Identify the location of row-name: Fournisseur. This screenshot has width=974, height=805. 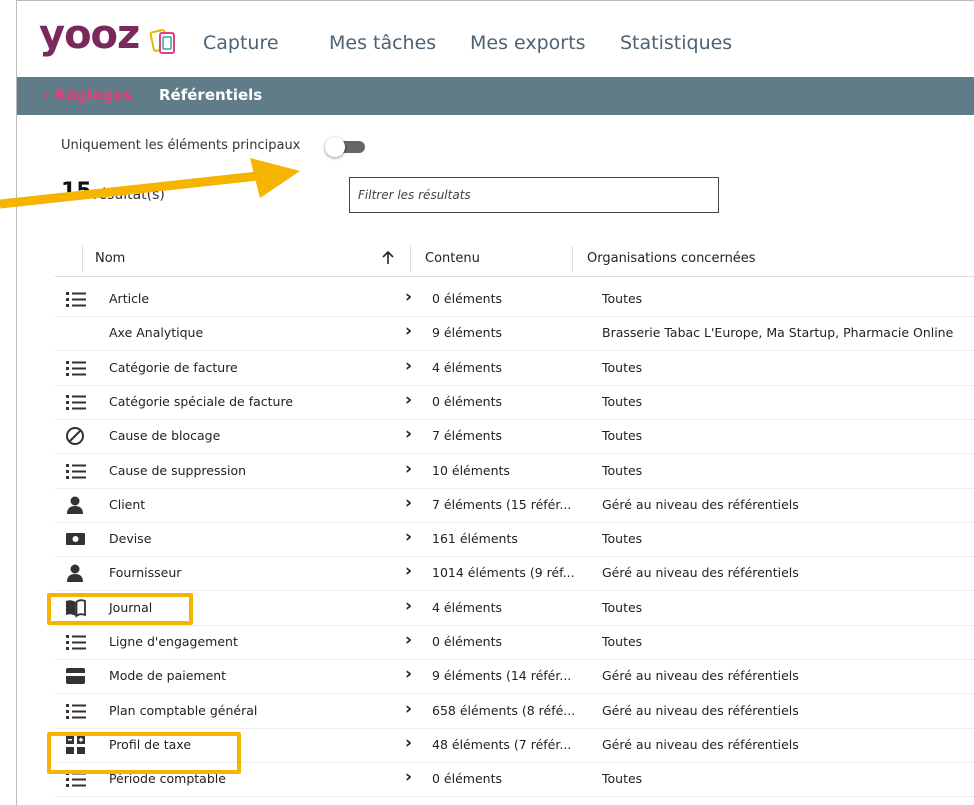
(145, 573).